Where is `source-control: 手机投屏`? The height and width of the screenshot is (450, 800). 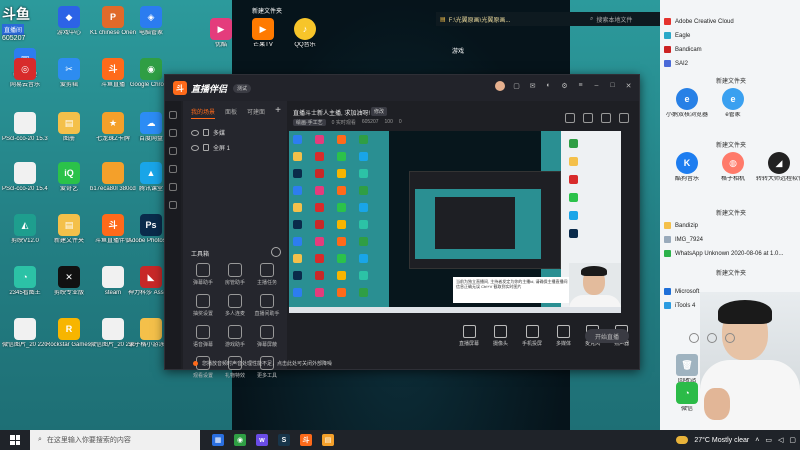 source-control: 手机投屏 is located at coordinates (532, 336).